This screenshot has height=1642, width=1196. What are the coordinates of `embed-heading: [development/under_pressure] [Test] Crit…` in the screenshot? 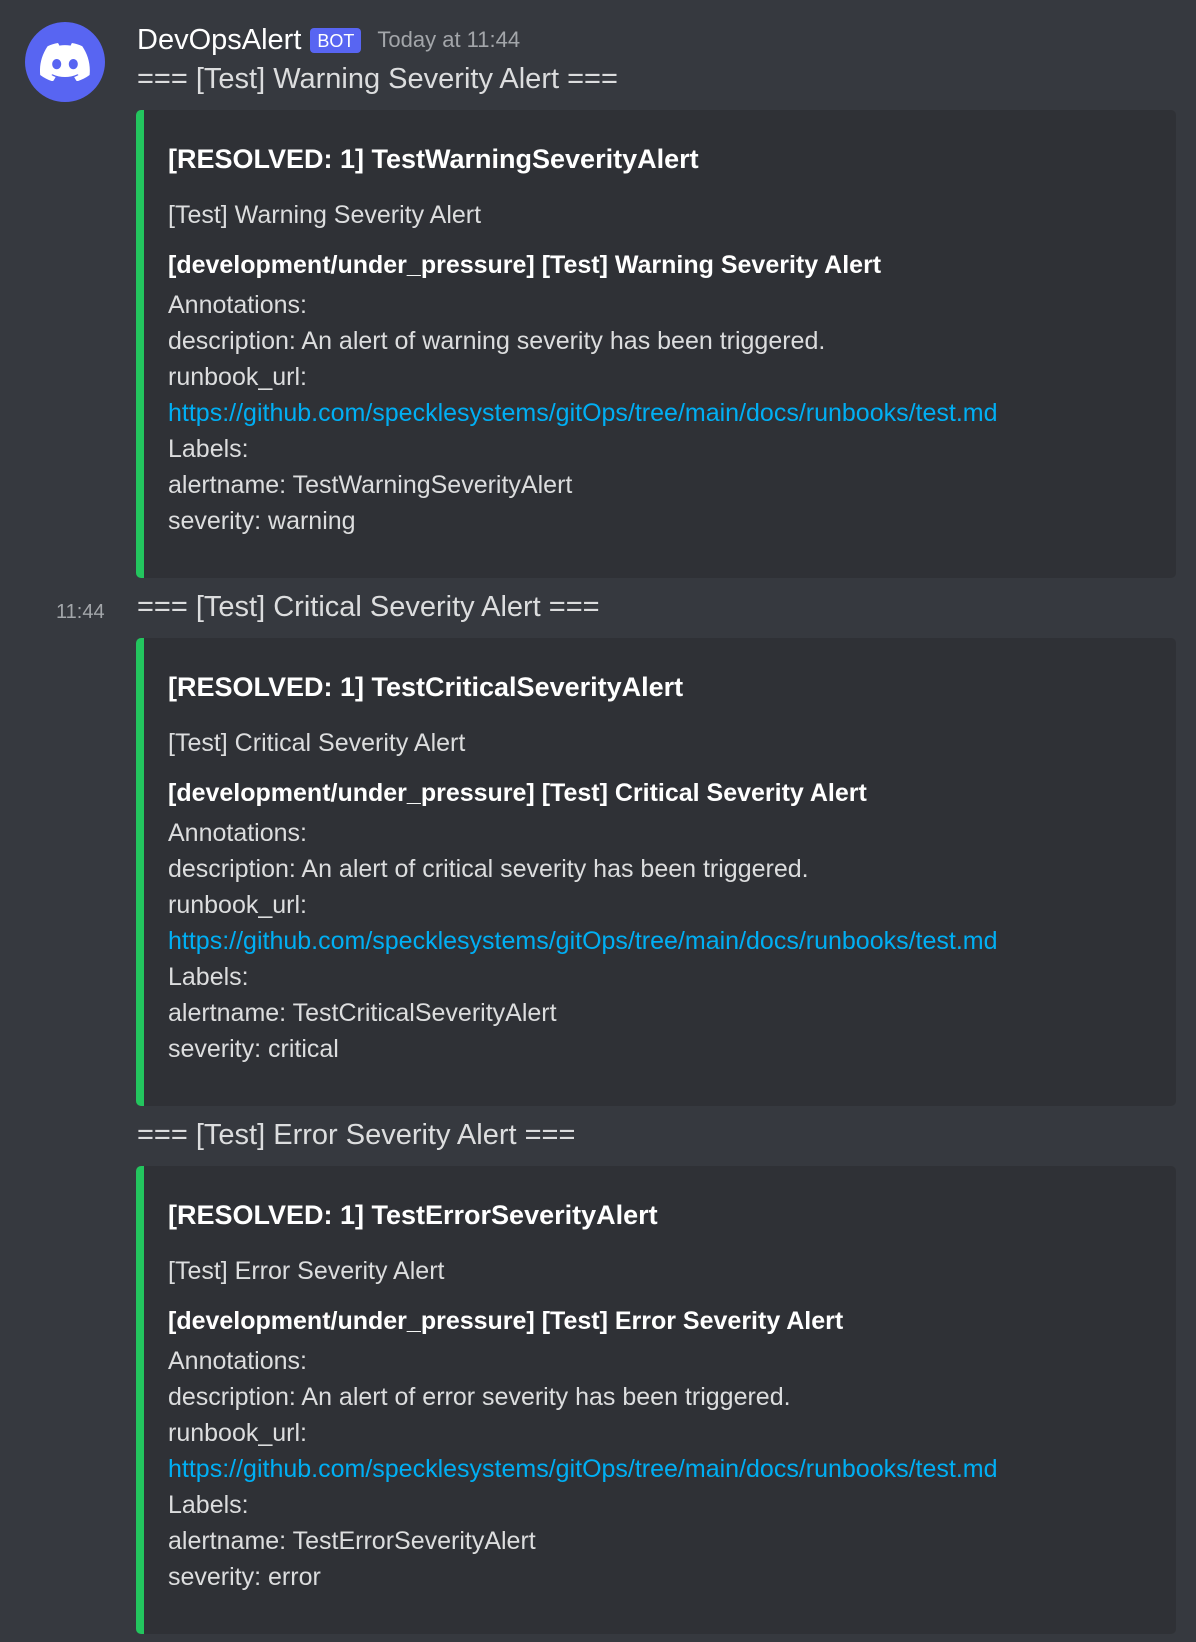 It's located at (517, 793).